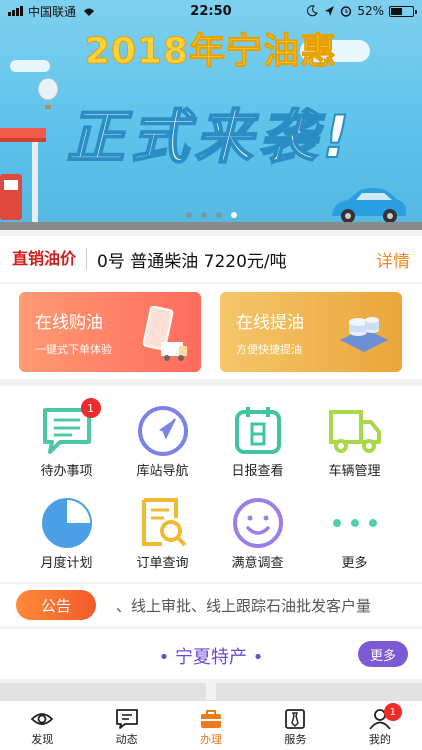 The image size is (422, 750). I want to click on order-search-icon, so click(163, 523).